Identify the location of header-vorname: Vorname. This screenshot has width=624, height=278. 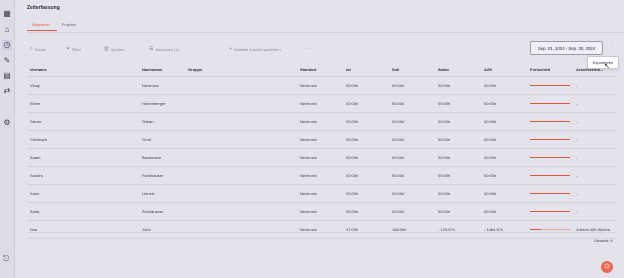
(38, 69).